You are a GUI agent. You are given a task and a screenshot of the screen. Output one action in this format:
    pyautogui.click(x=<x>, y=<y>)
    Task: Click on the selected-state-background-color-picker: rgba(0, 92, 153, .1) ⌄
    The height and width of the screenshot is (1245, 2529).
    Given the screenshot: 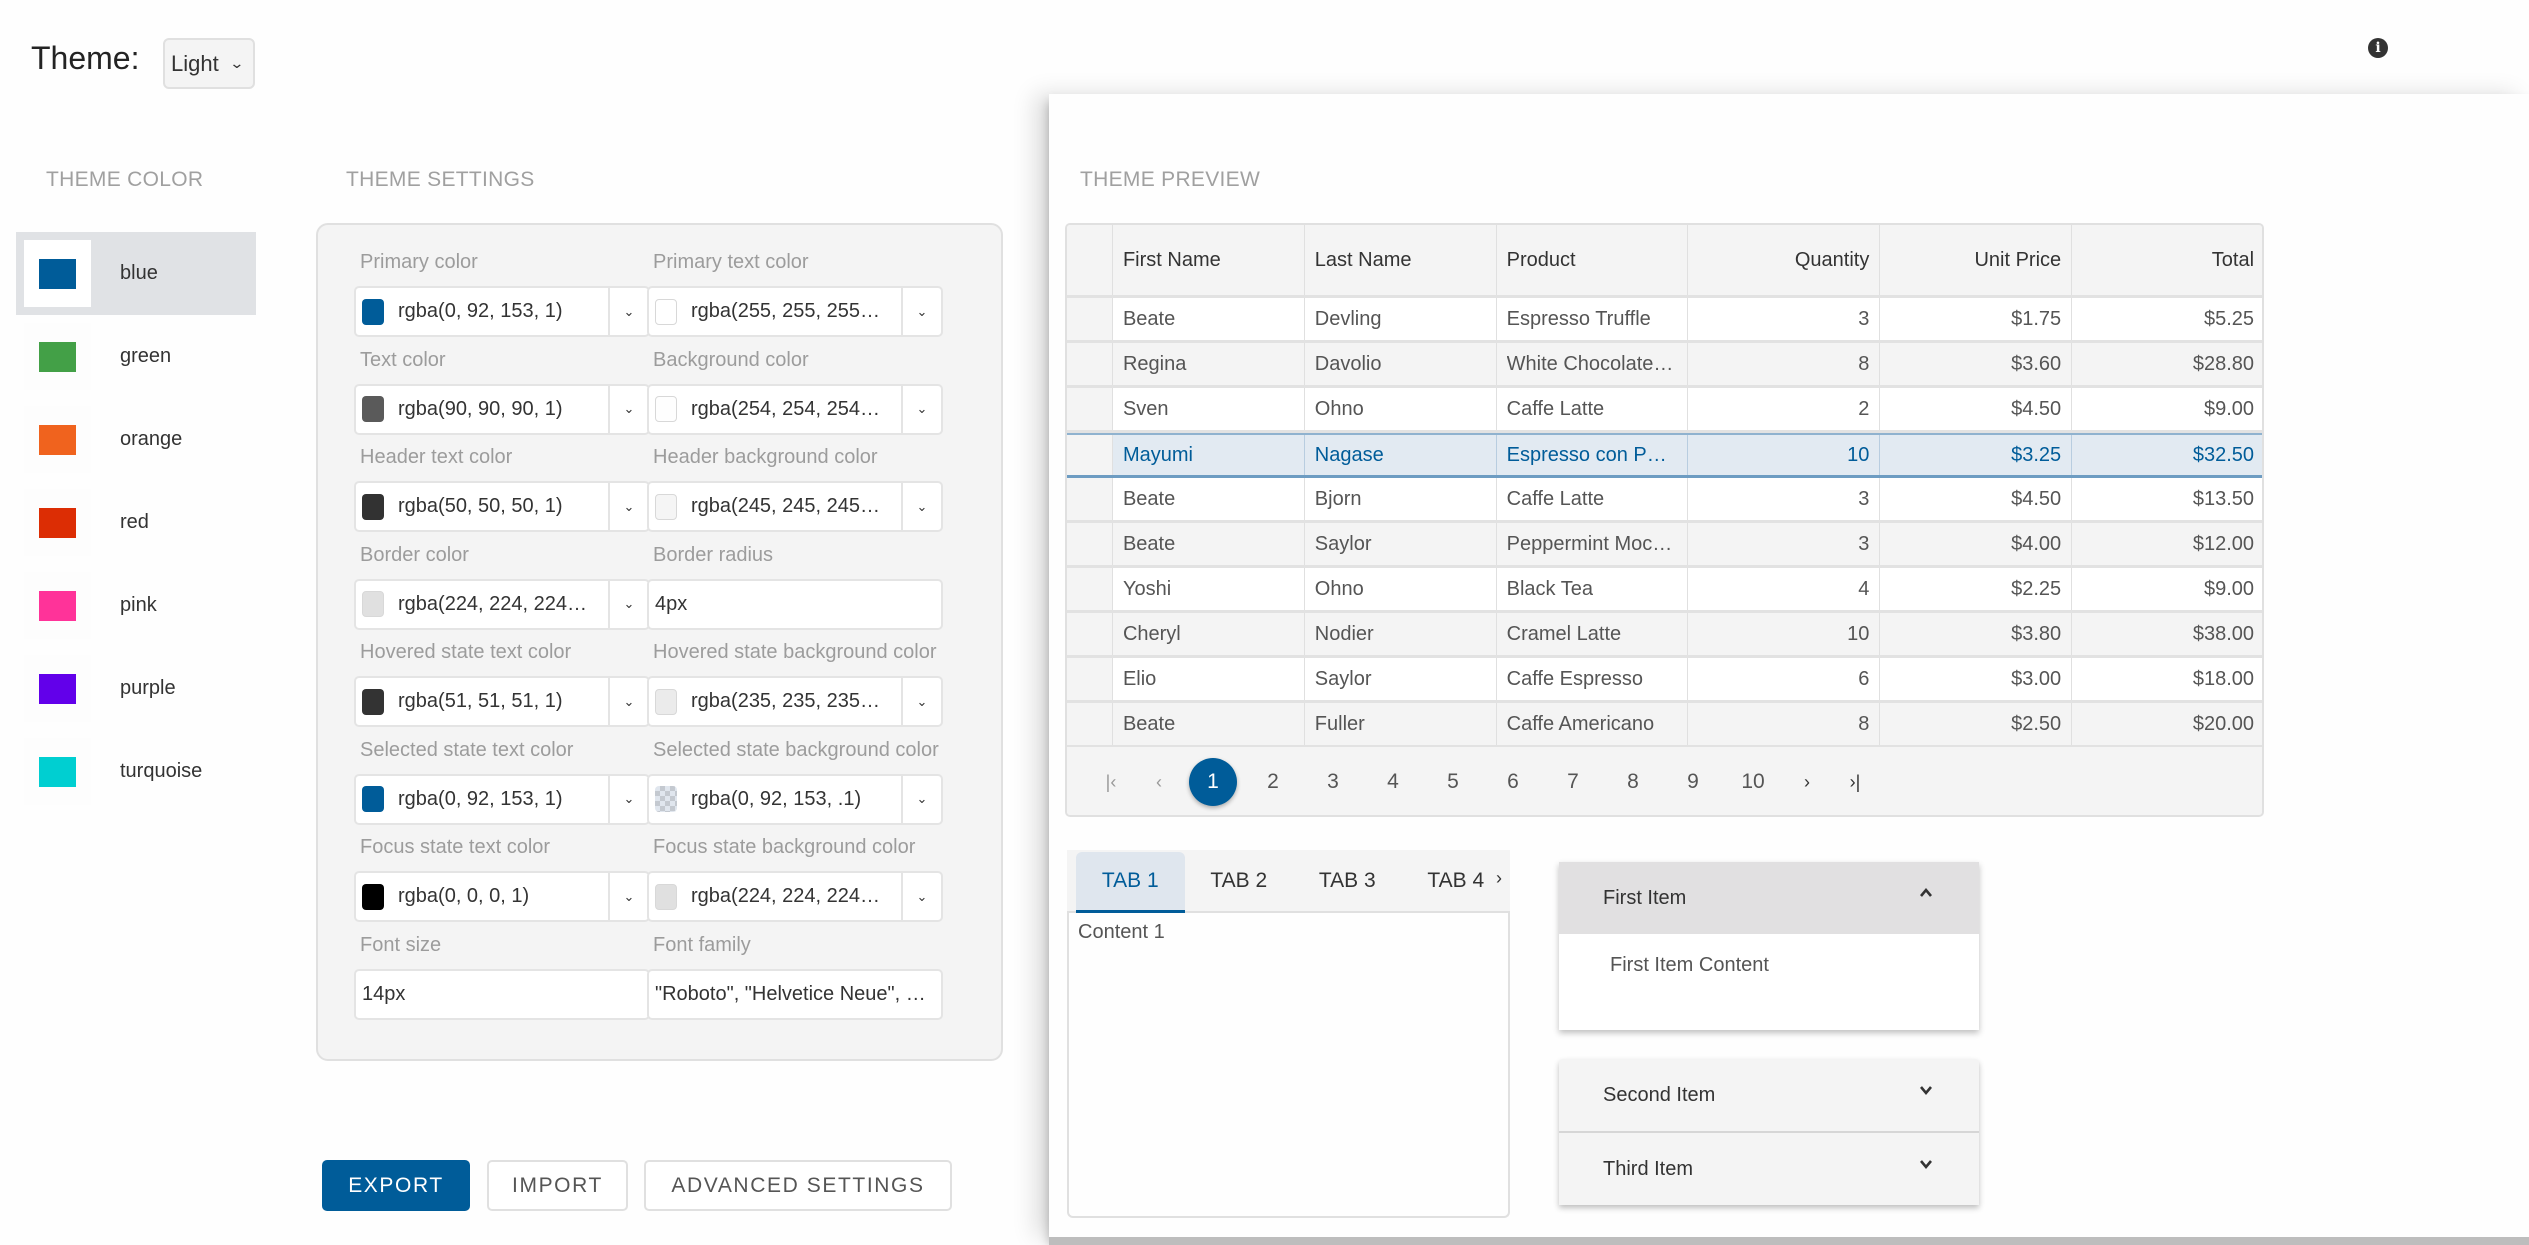 What is the action you would take?
    pyautogui.click(x=795, y=799)
    